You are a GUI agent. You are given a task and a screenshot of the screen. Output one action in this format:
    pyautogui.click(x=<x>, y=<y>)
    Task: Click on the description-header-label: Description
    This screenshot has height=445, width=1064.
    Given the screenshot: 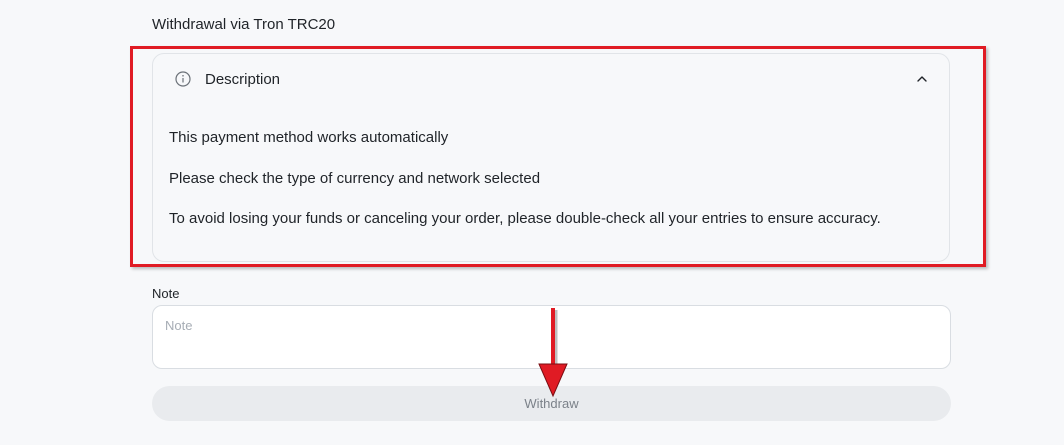 What is the action you would take?
    pyautogui.click(x=243, y=79)
    